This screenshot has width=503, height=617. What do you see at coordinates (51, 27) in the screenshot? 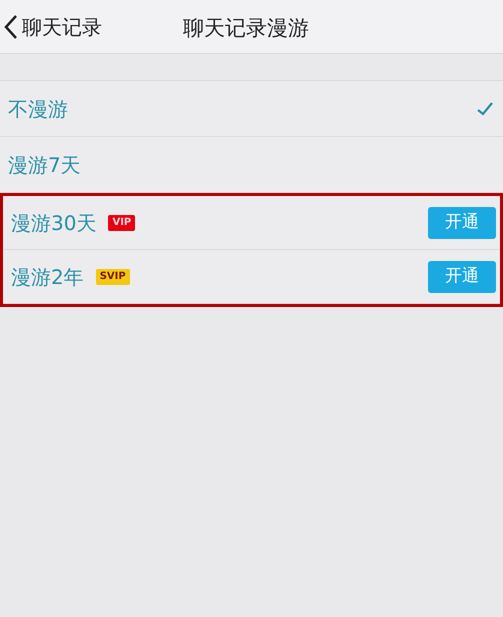
I see `back-button: 聊天记录` at bounding box center [51, 27].